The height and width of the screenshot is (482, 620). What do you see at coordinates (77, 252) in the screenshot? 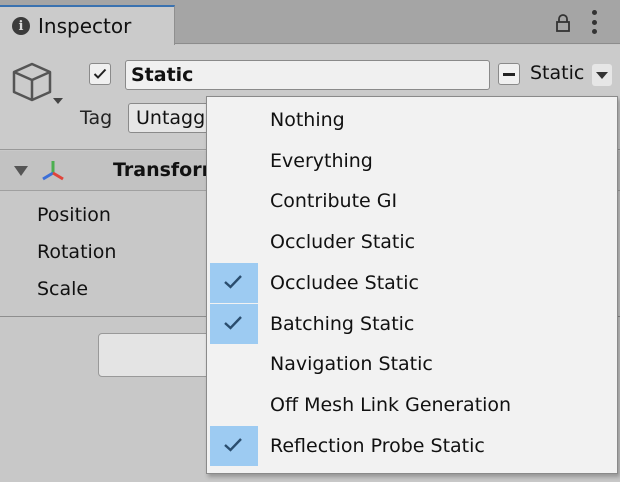
I see `property-label-rotation: Rotation` at bounding box center [77, 252].